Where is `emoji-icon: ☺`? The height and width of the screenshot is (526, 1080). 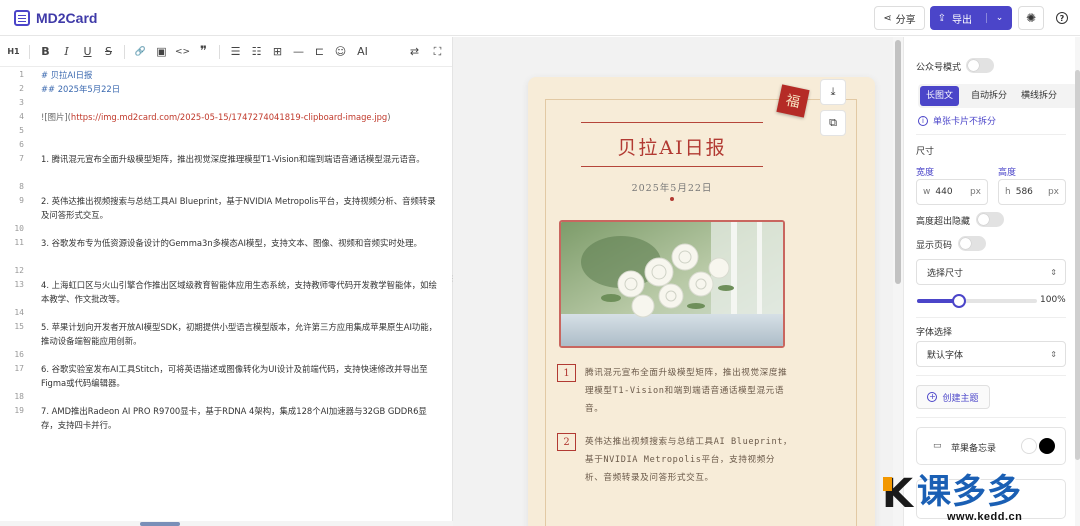 emoji-icon: ☺ is located at coordinates (340, 51).